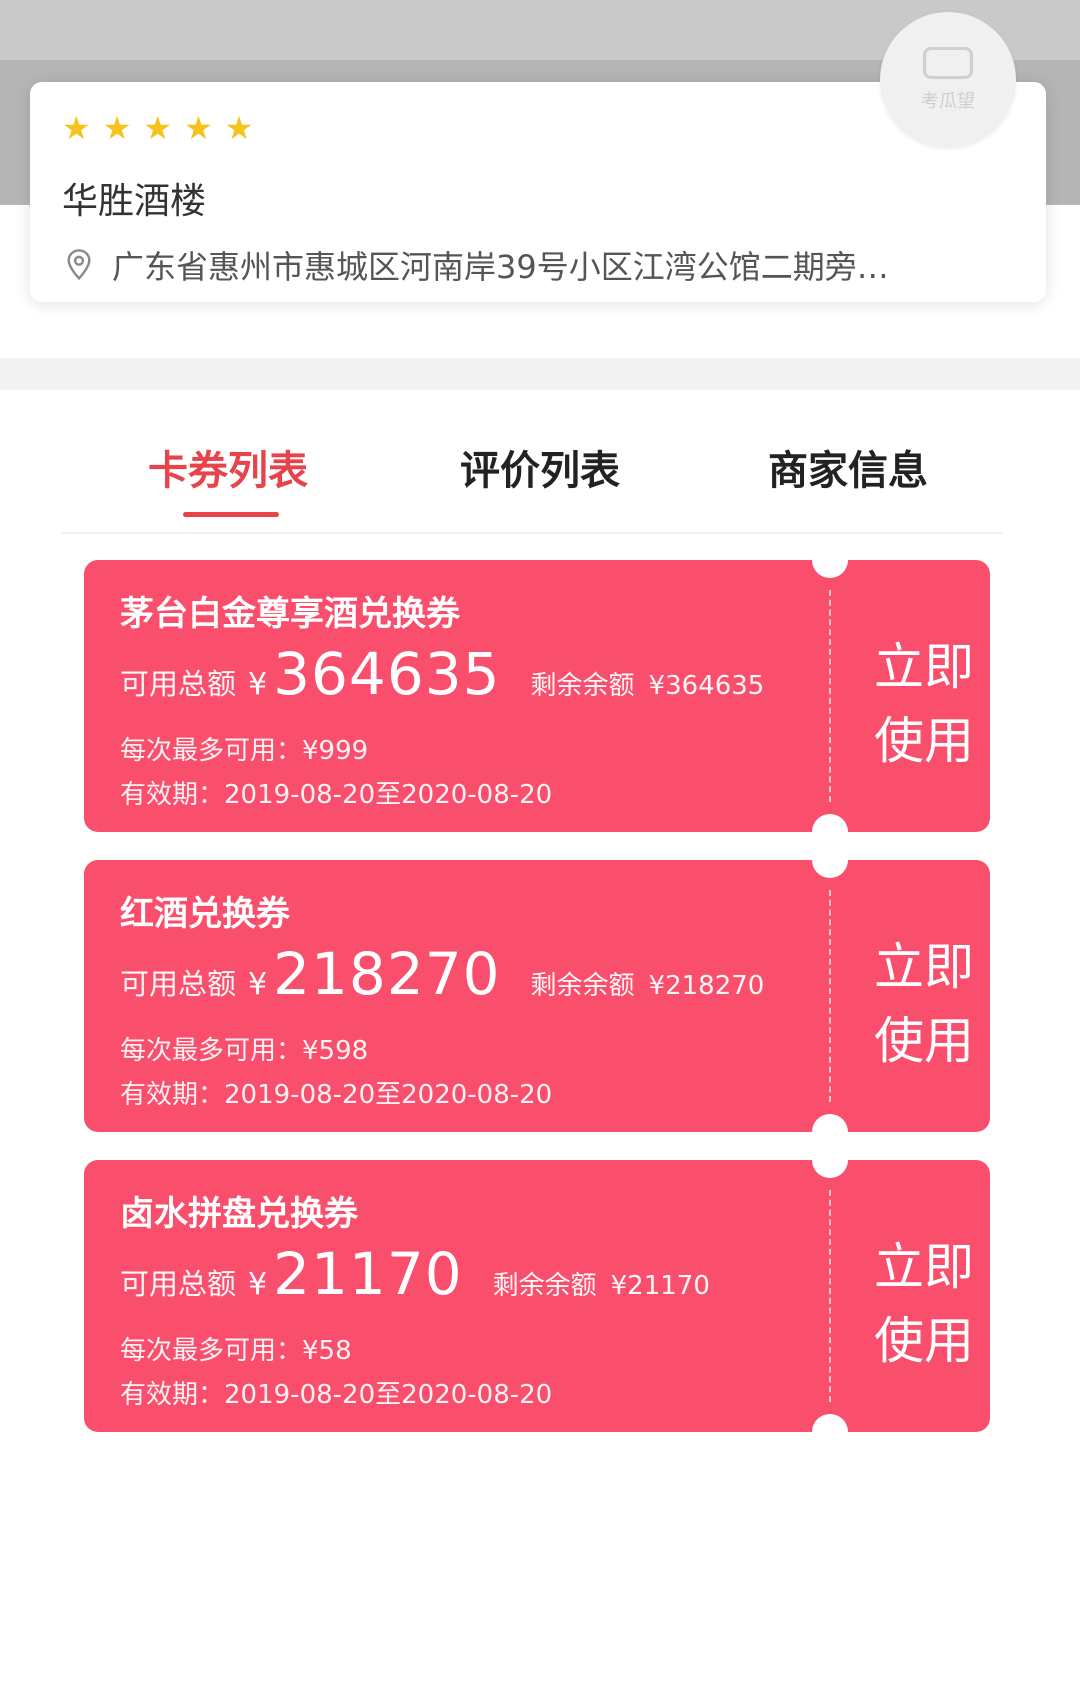 The image size is (1080, 1703). Describe the element at coordinates (335, 1051) in the screenshot. I see `max-use-value: ¥598` at that location.